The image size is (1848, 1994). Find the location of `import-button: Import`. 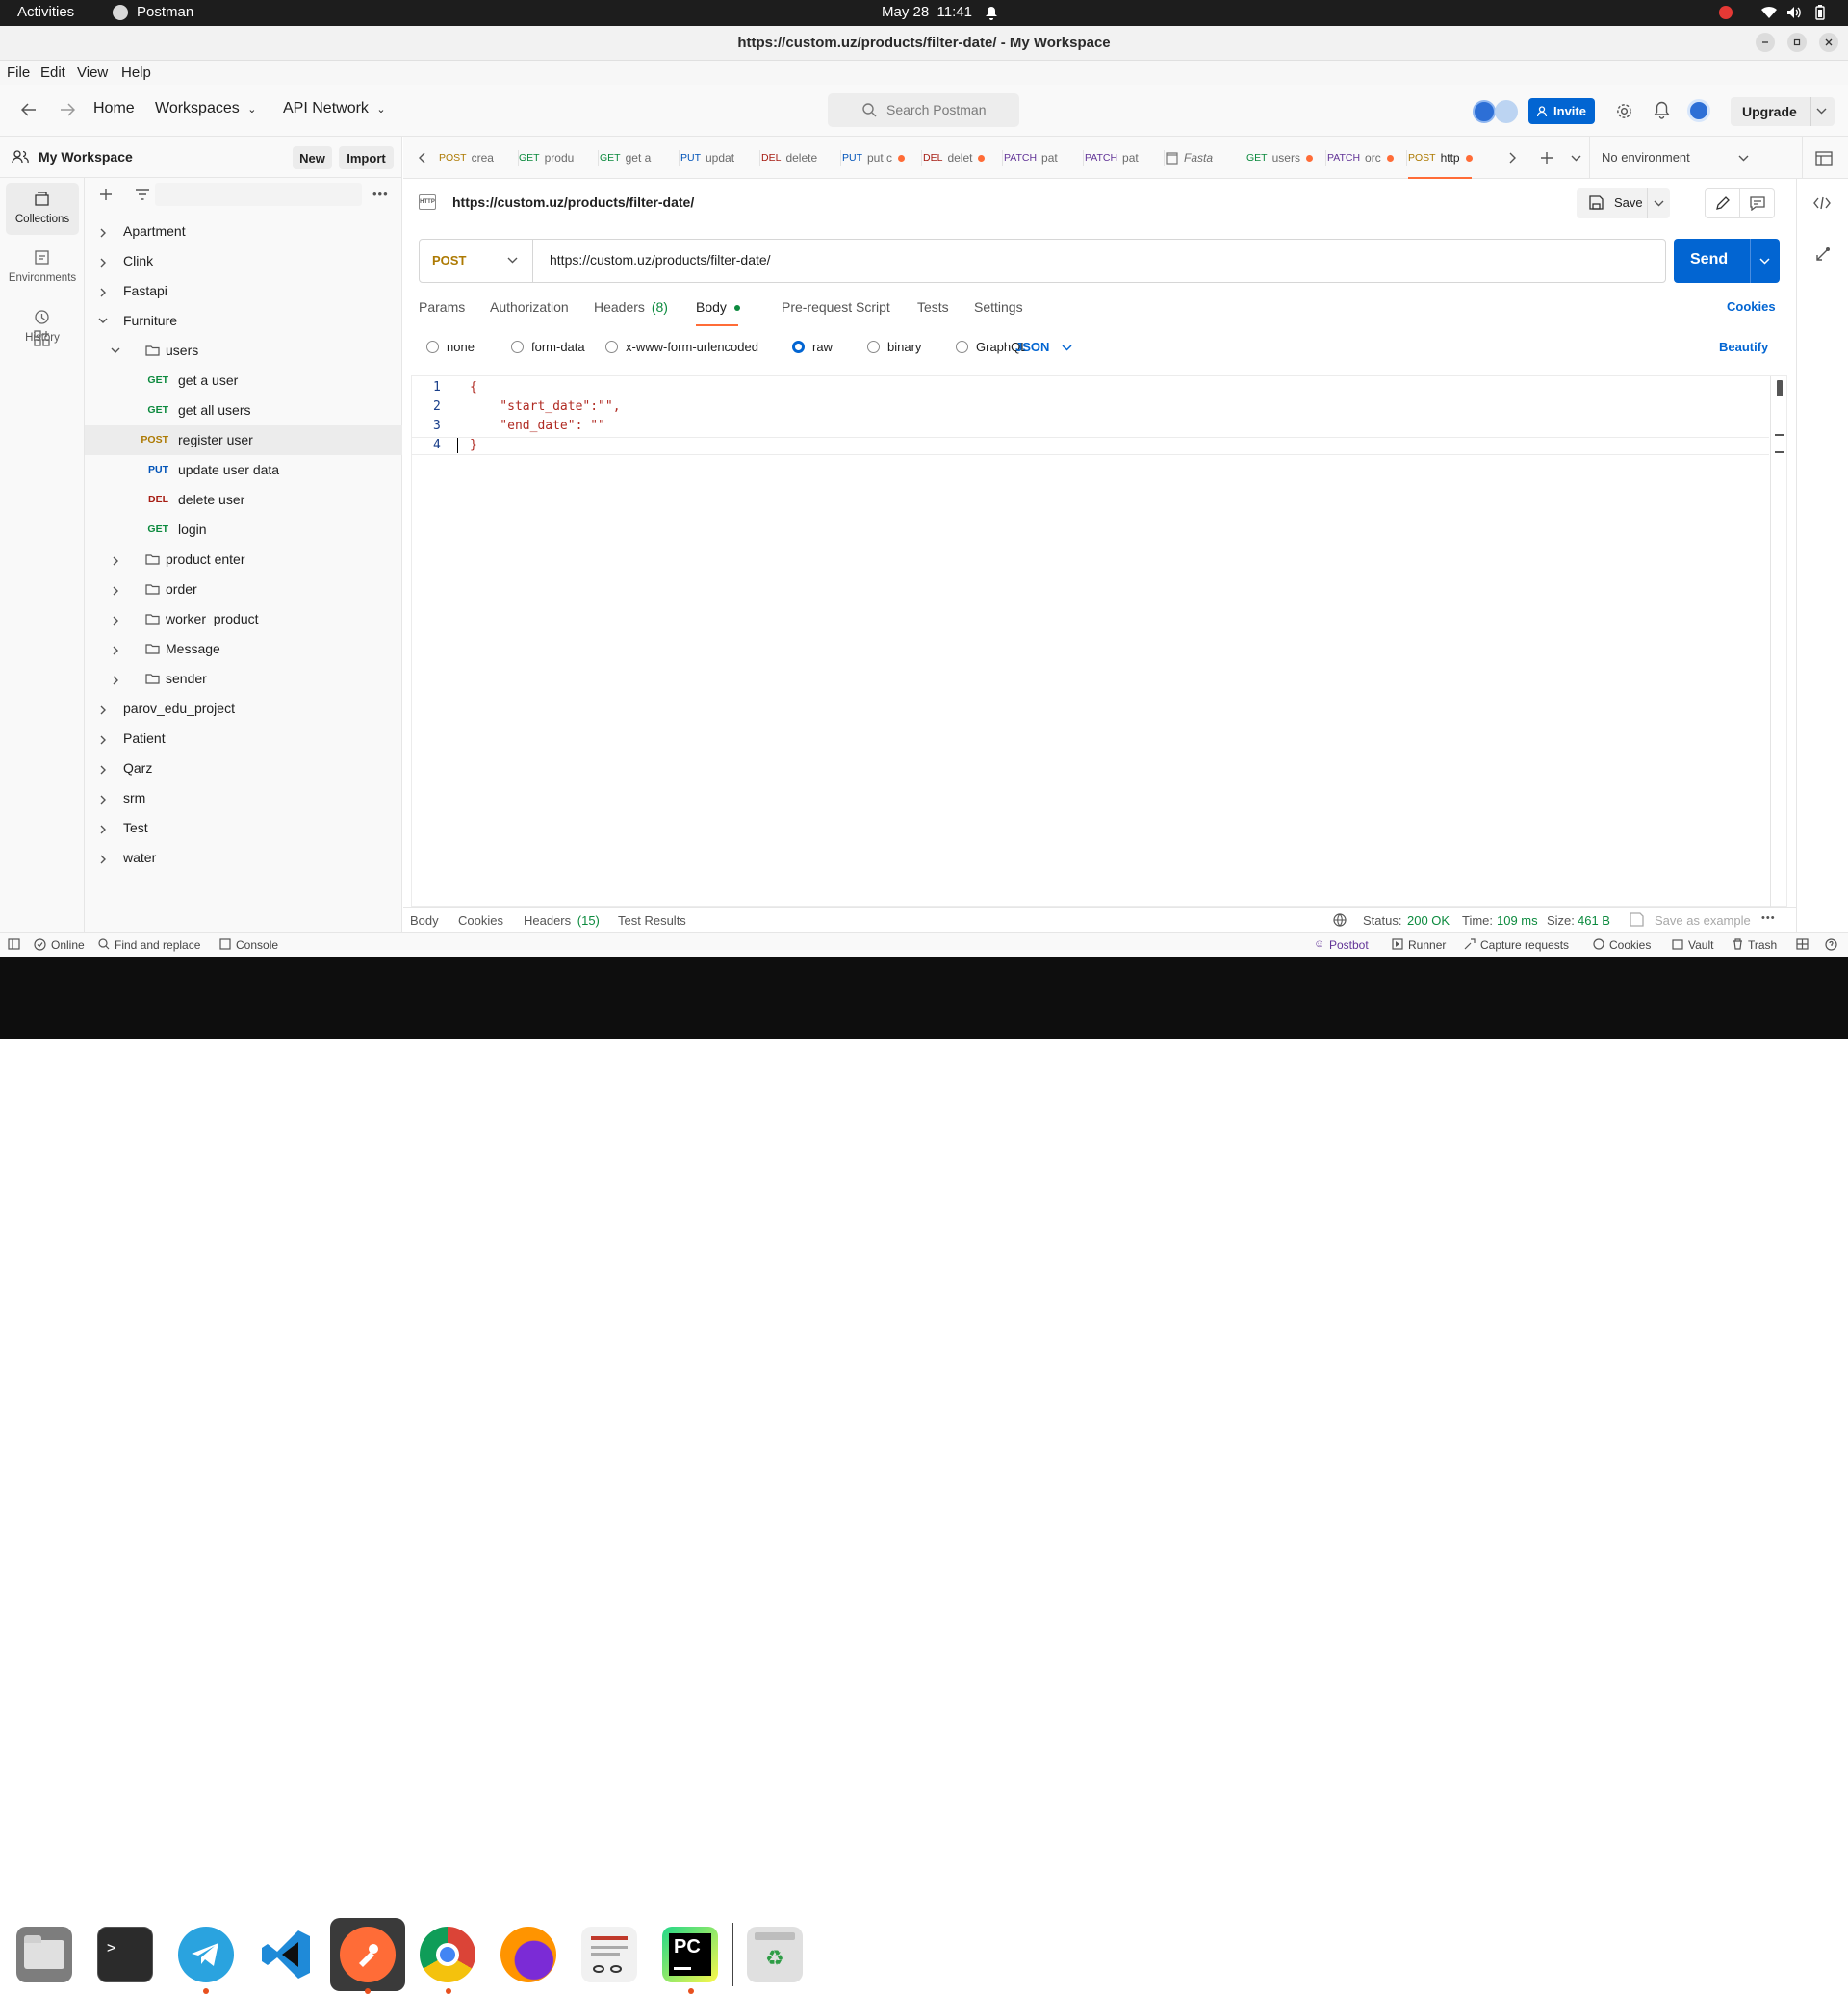

import-button: Import is located at coordinates (366, 157).